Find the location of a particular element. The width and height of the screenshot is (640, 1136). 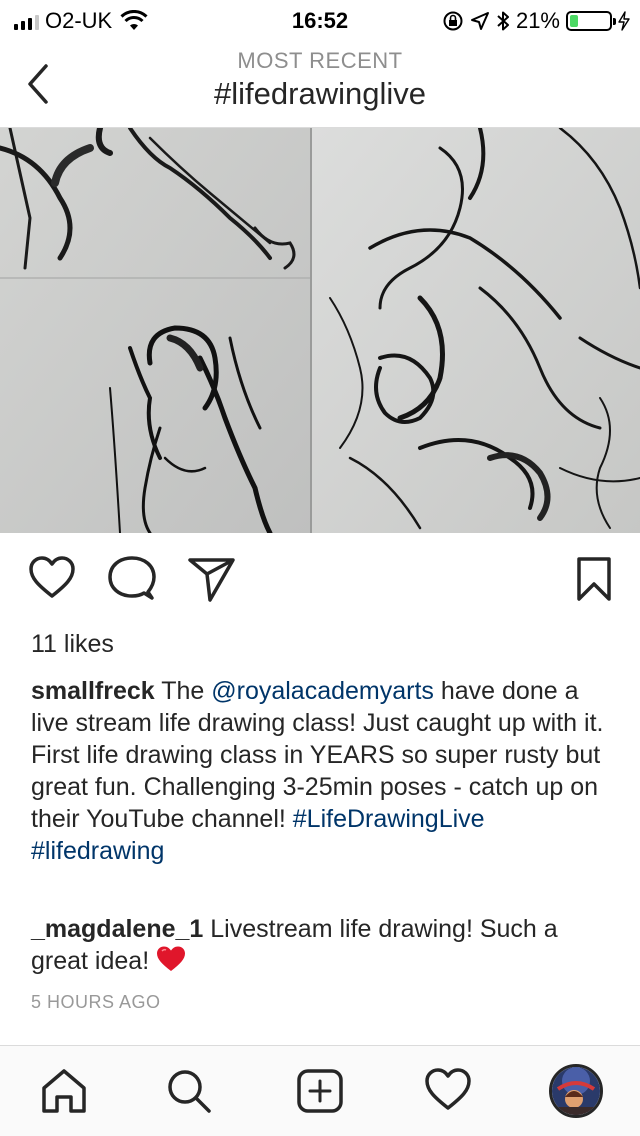

share-button is located at coordinates (212, 581).